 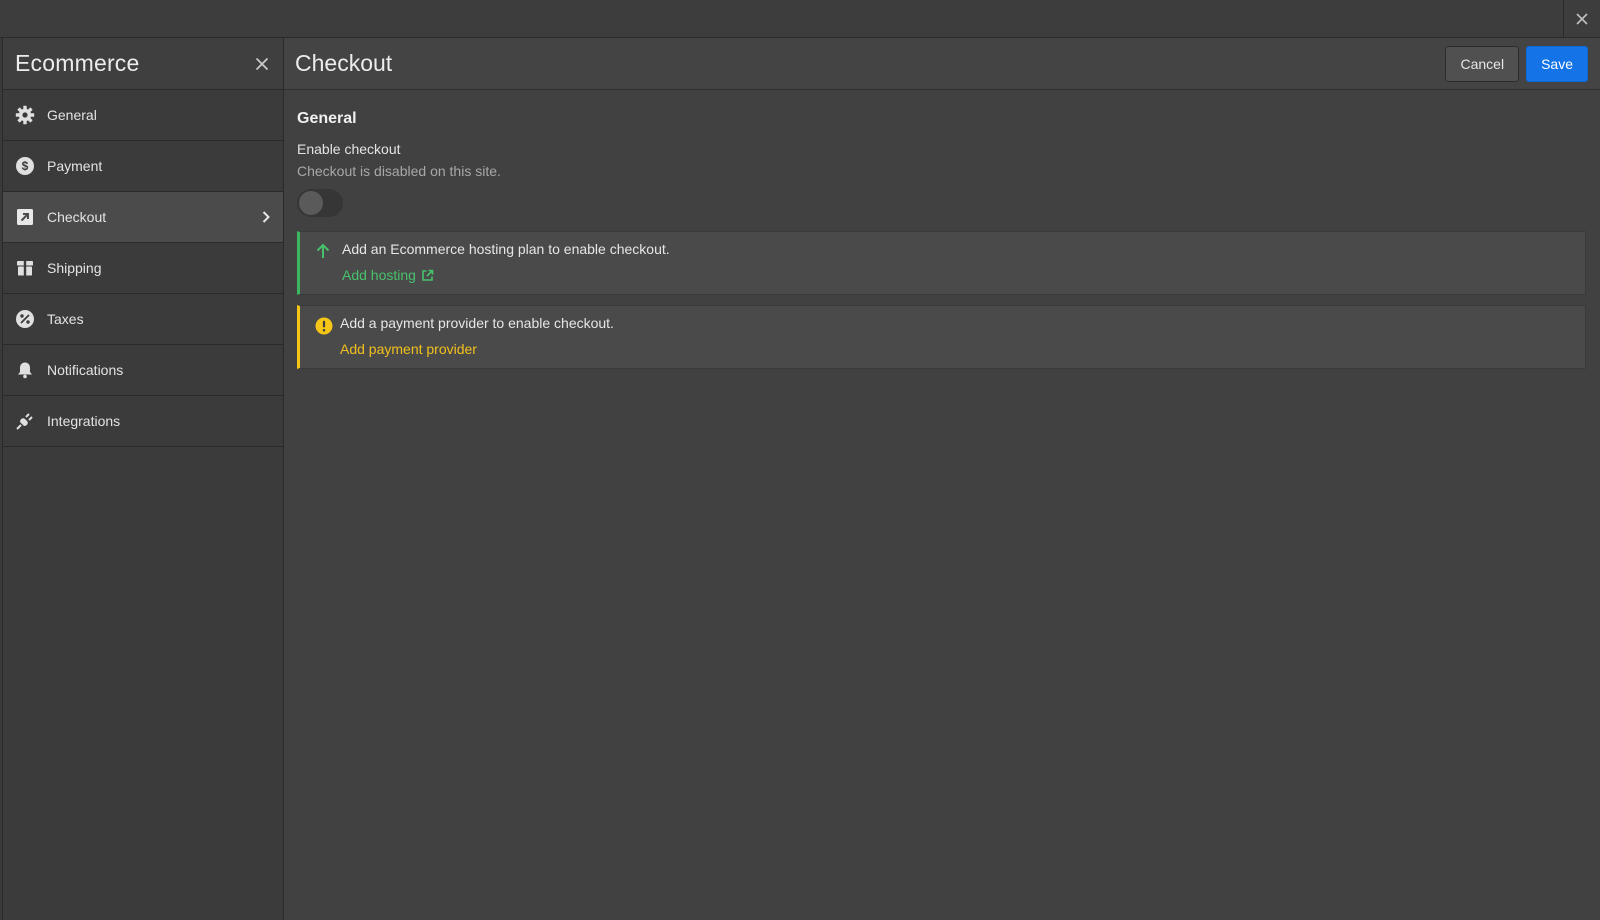 I want to click on plug-icon, so click(x=25, y=421).